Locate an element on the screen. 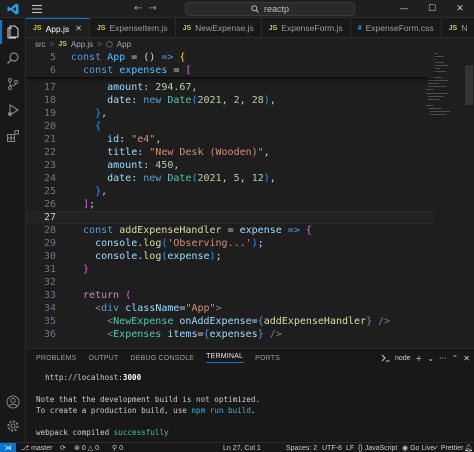 This screenshot has height=452, width=474. maximize-button: ☐ is located at coordinates (432, 9).